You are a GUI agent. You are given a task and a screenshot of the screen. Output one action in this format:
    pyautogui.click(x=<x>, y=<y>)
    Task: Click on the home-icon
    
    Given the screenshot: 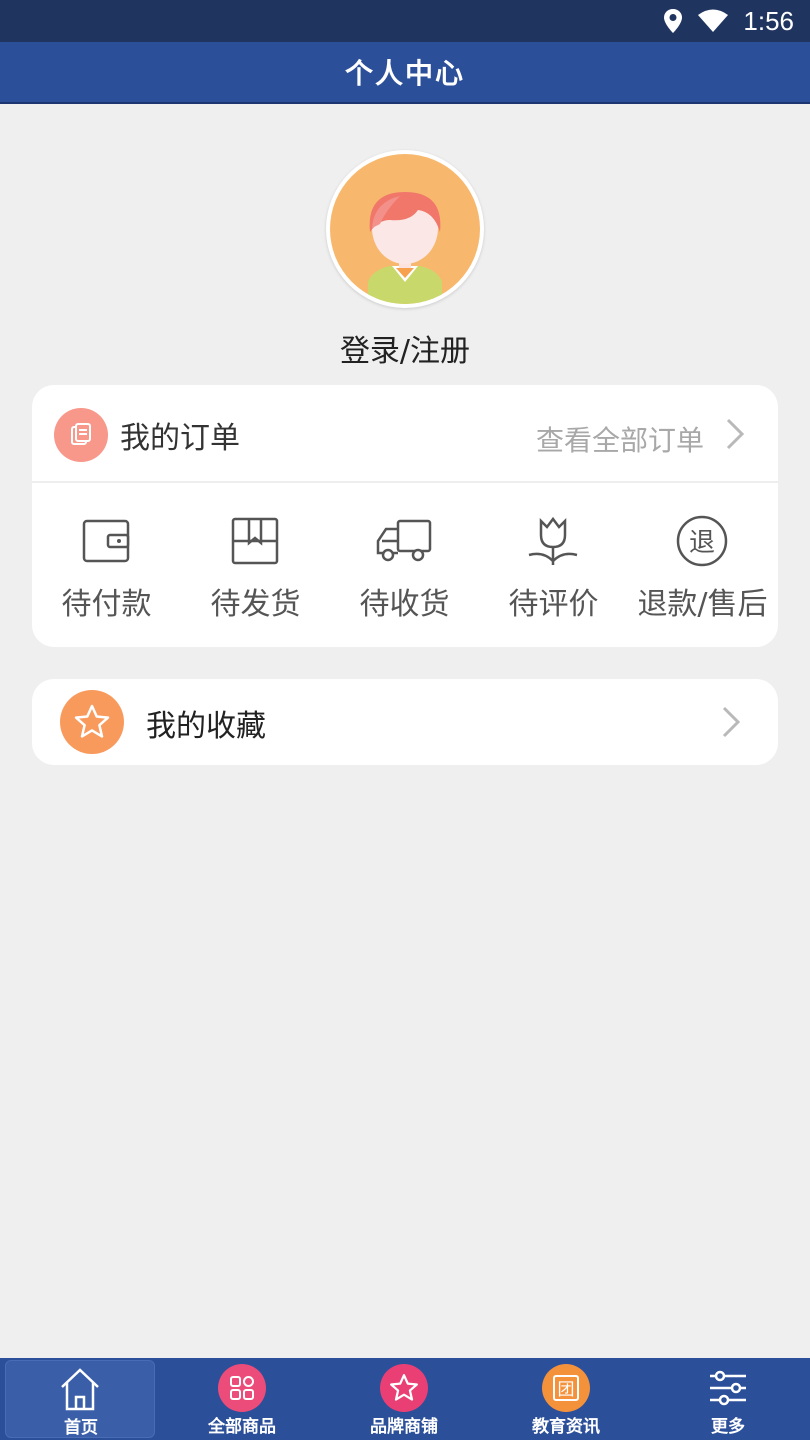 What is the action you would take?
    pyautogui.click(x=80, y=1389)
    